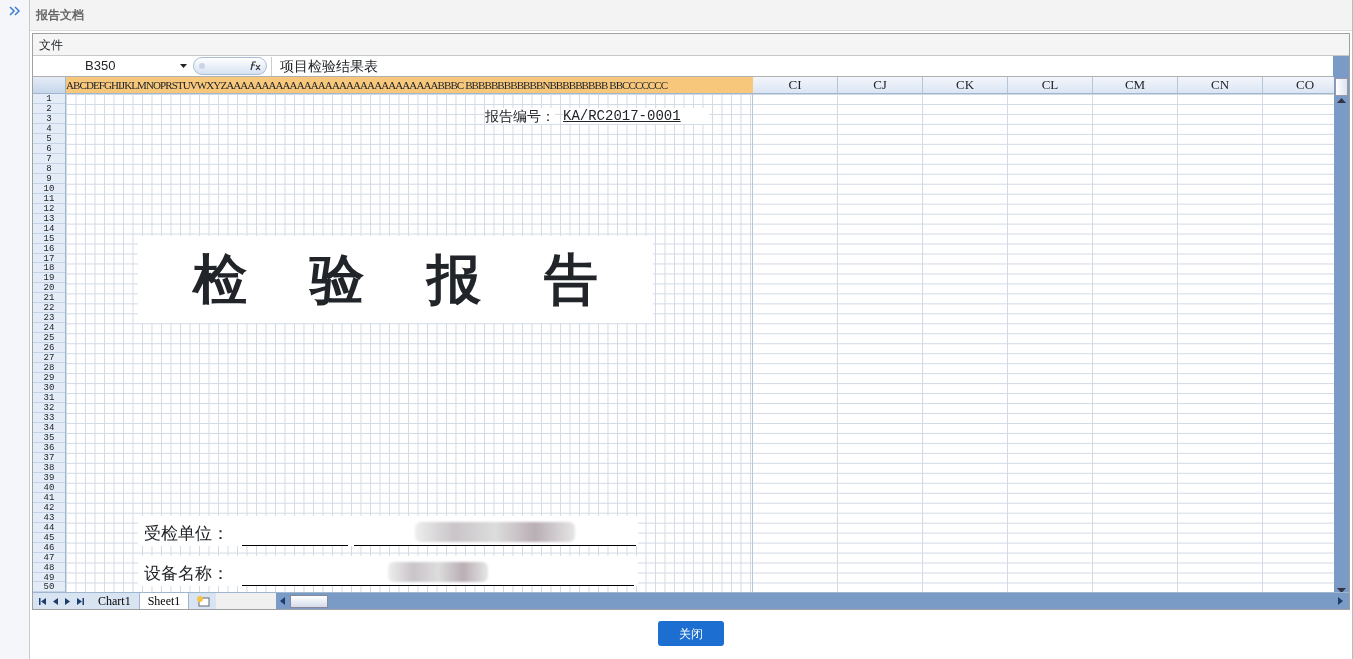 Image resolution: width=1353 pixels, height=659 pixels. What do you see at coordinates (51, 45) in the screenshot?
I see `menu-item: 文件` at bounding box center [51, 45].